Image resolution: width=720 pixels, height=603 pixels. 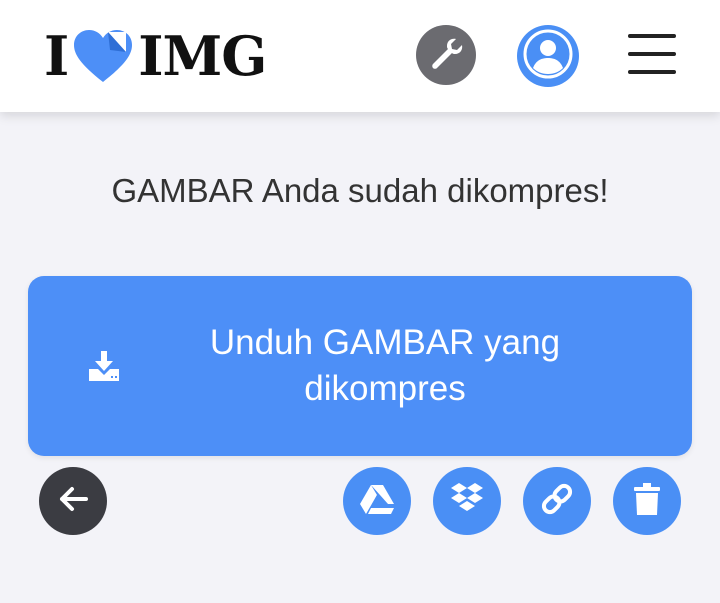 I want to click on link-icon, so click(x=557, y=501).